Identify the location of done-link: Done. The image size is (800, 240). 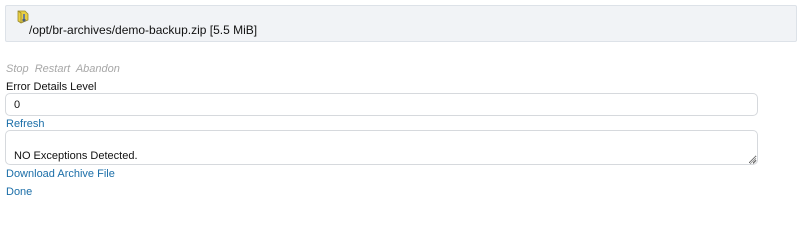
(19, 192).